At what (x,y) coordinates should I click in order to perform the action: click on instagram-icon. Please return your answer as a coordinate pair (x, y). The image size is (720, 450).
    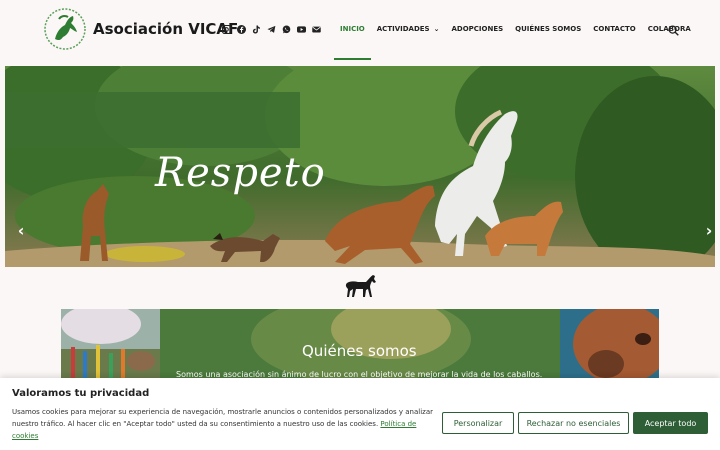
    Looking at the image, I should click on (226, 29).